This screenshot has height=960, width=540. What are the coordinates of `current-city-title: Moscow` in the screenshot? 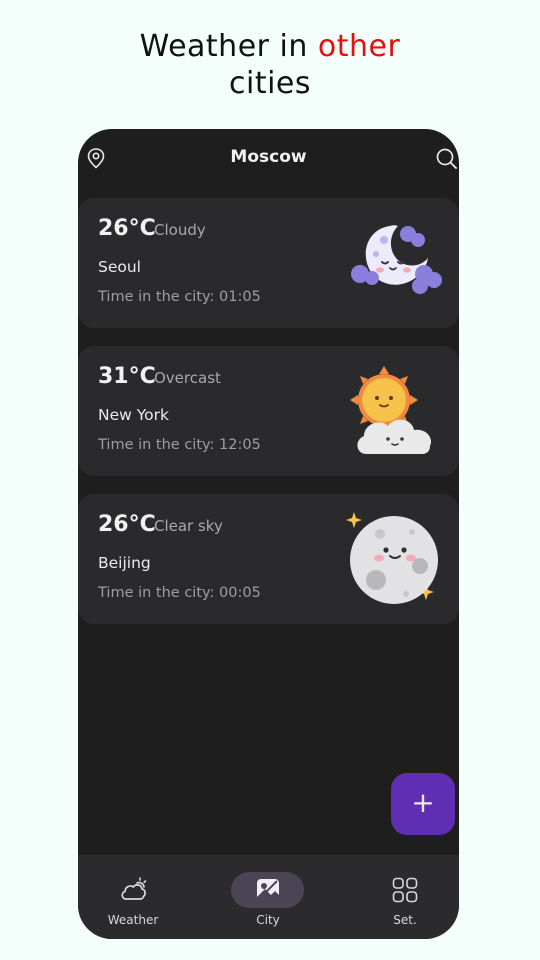 It's located at (268, 157).